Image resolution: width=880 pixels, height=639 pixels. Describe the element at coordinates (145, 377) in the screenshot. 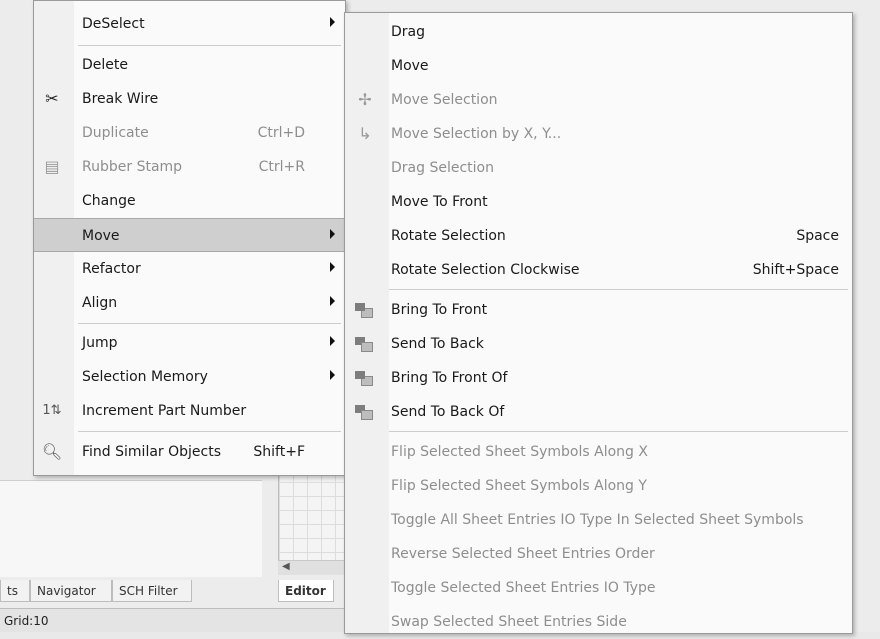

I see `menu-item-label: Selection Memory` at that location.